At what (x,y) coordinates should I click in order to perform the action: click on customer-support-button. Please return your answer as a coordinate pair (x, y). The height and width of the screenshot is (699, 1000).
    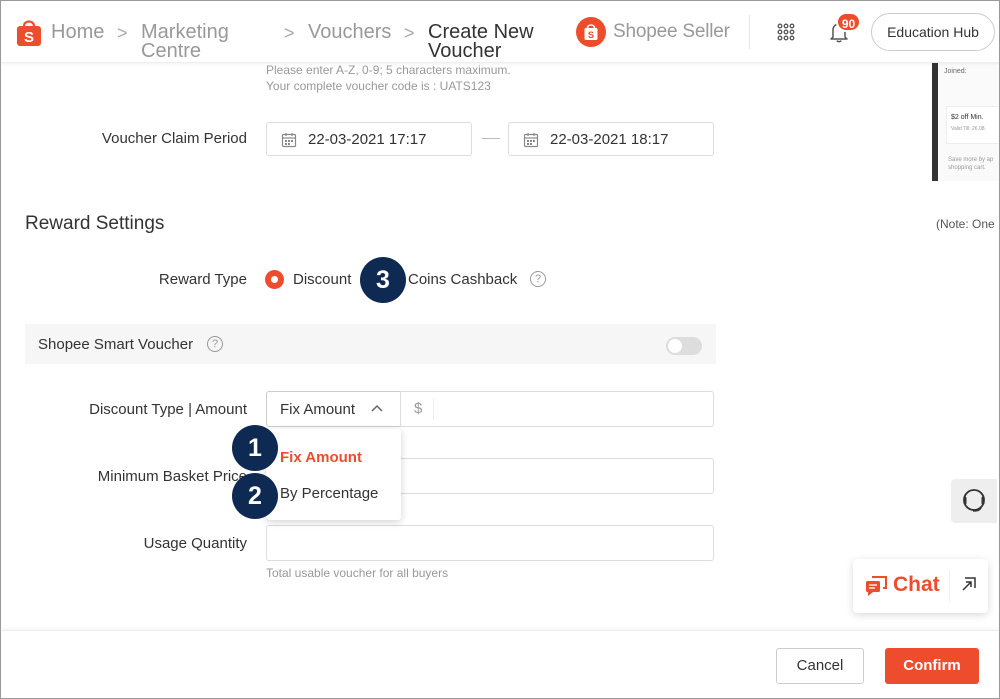
    Looking at the image, I should click on (974, 501).